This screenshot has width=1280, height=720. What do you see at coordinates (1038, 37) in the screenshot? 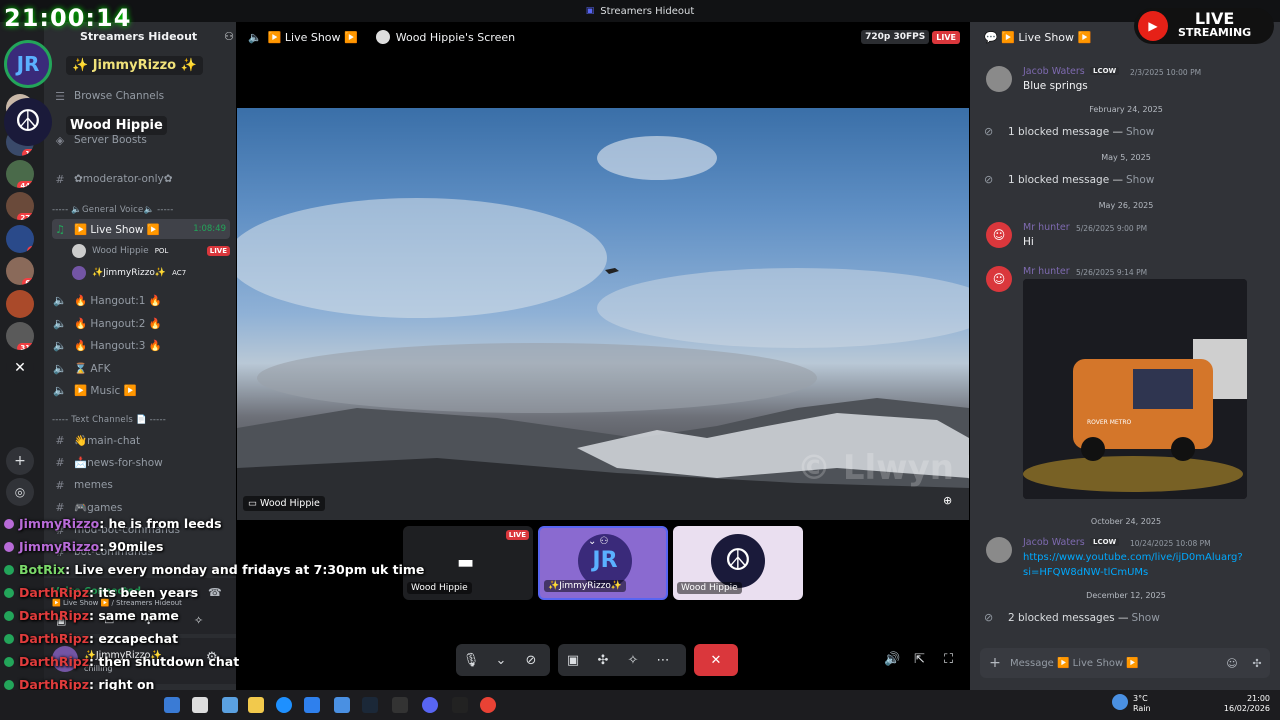
I see `chat-header: 💬 ▶️ Live Show ▶️` at bounding box center [1038, 37].